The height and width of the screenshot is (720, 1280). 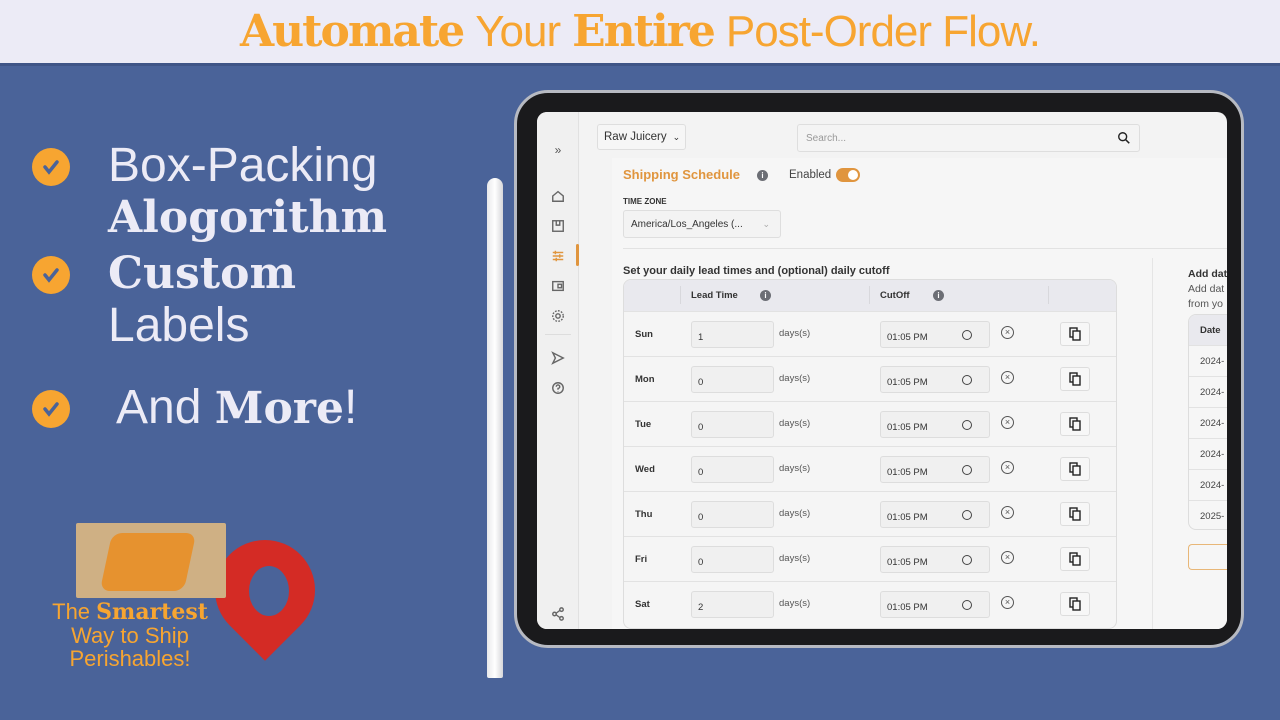 What do you see at coordinates (130, 635) in the screenshot?
I see `promo-tagline: The Smartest Way to Ship Perishables!` at bounding box center [130, 635].